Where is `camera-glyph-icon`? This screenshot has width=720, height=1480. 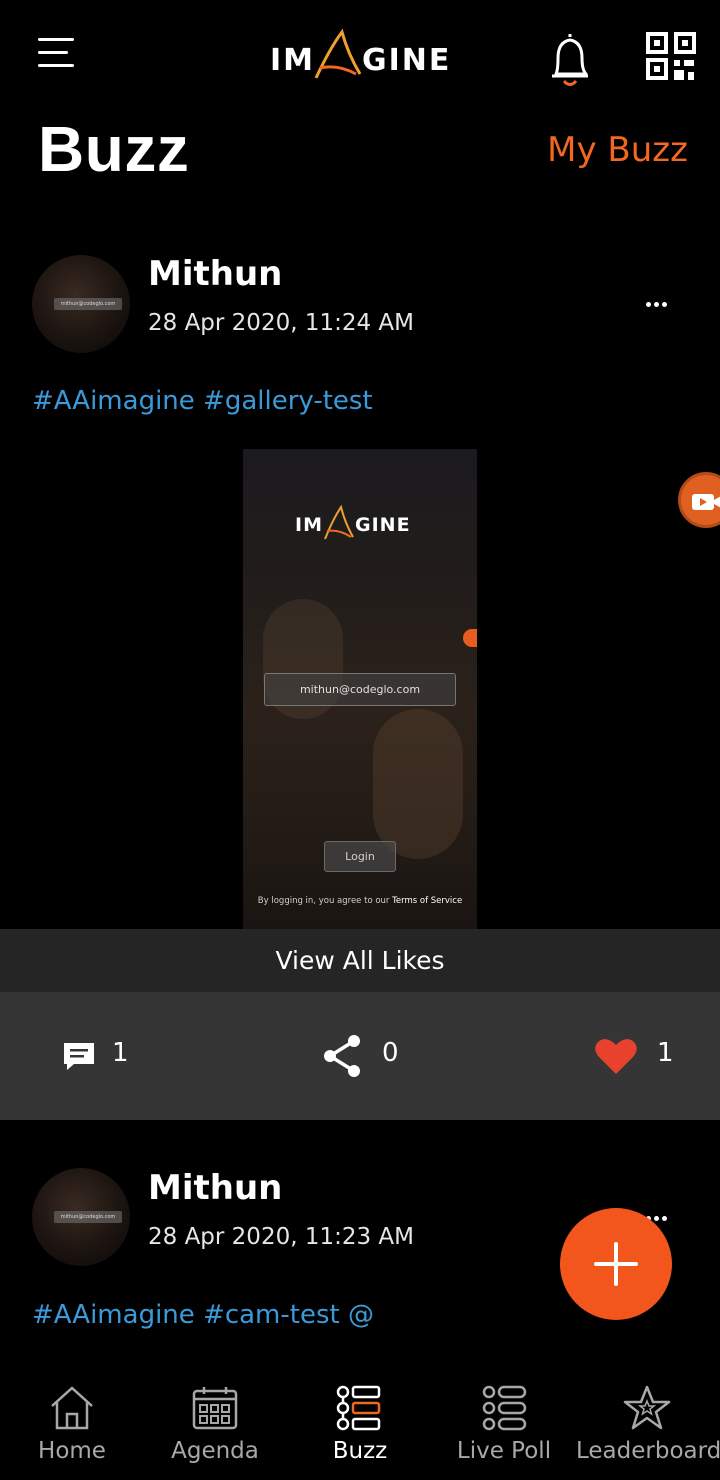 camera-glyph-icon is located at coordinates (706, 502).